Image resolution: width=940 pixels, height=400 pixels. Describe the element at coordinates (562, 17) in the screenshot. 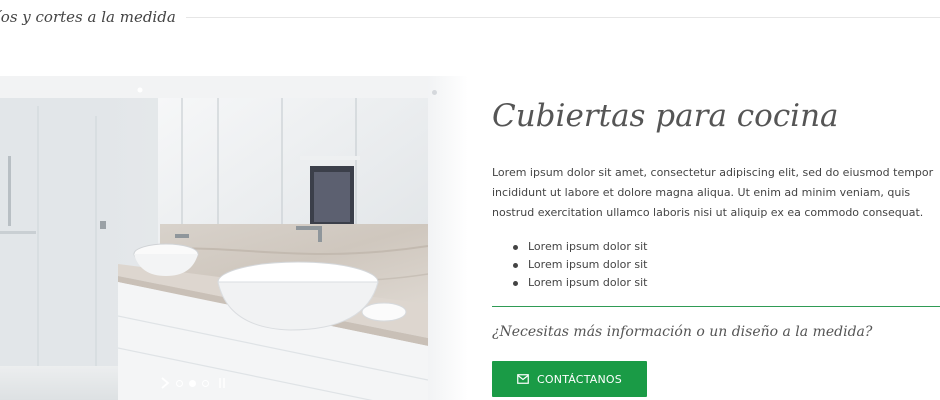

I see `section-divider` at that location.